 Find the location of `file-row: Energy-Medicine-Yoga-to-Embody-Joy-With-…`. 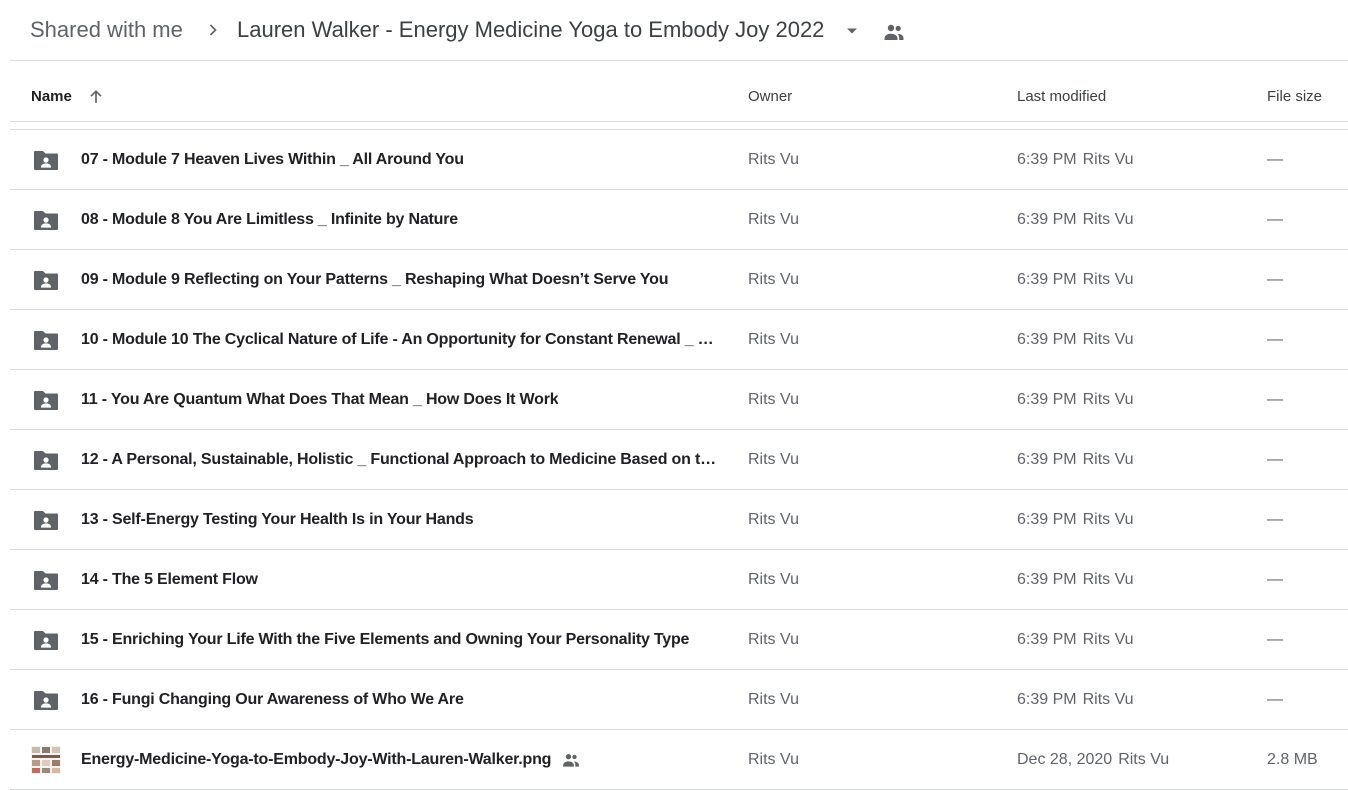

file-row: Energy-Medicine-Yoga-to-Embody-Joy-With-… is located at coordinates (674, 760).